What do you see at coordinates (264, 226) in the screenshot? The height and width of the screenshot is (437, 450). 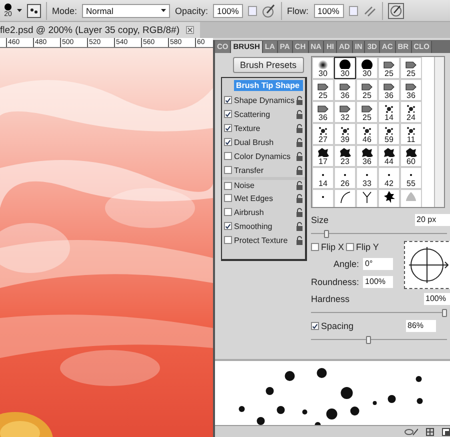 I see `option-label: Smoothing` at bounding box center [264, 226].